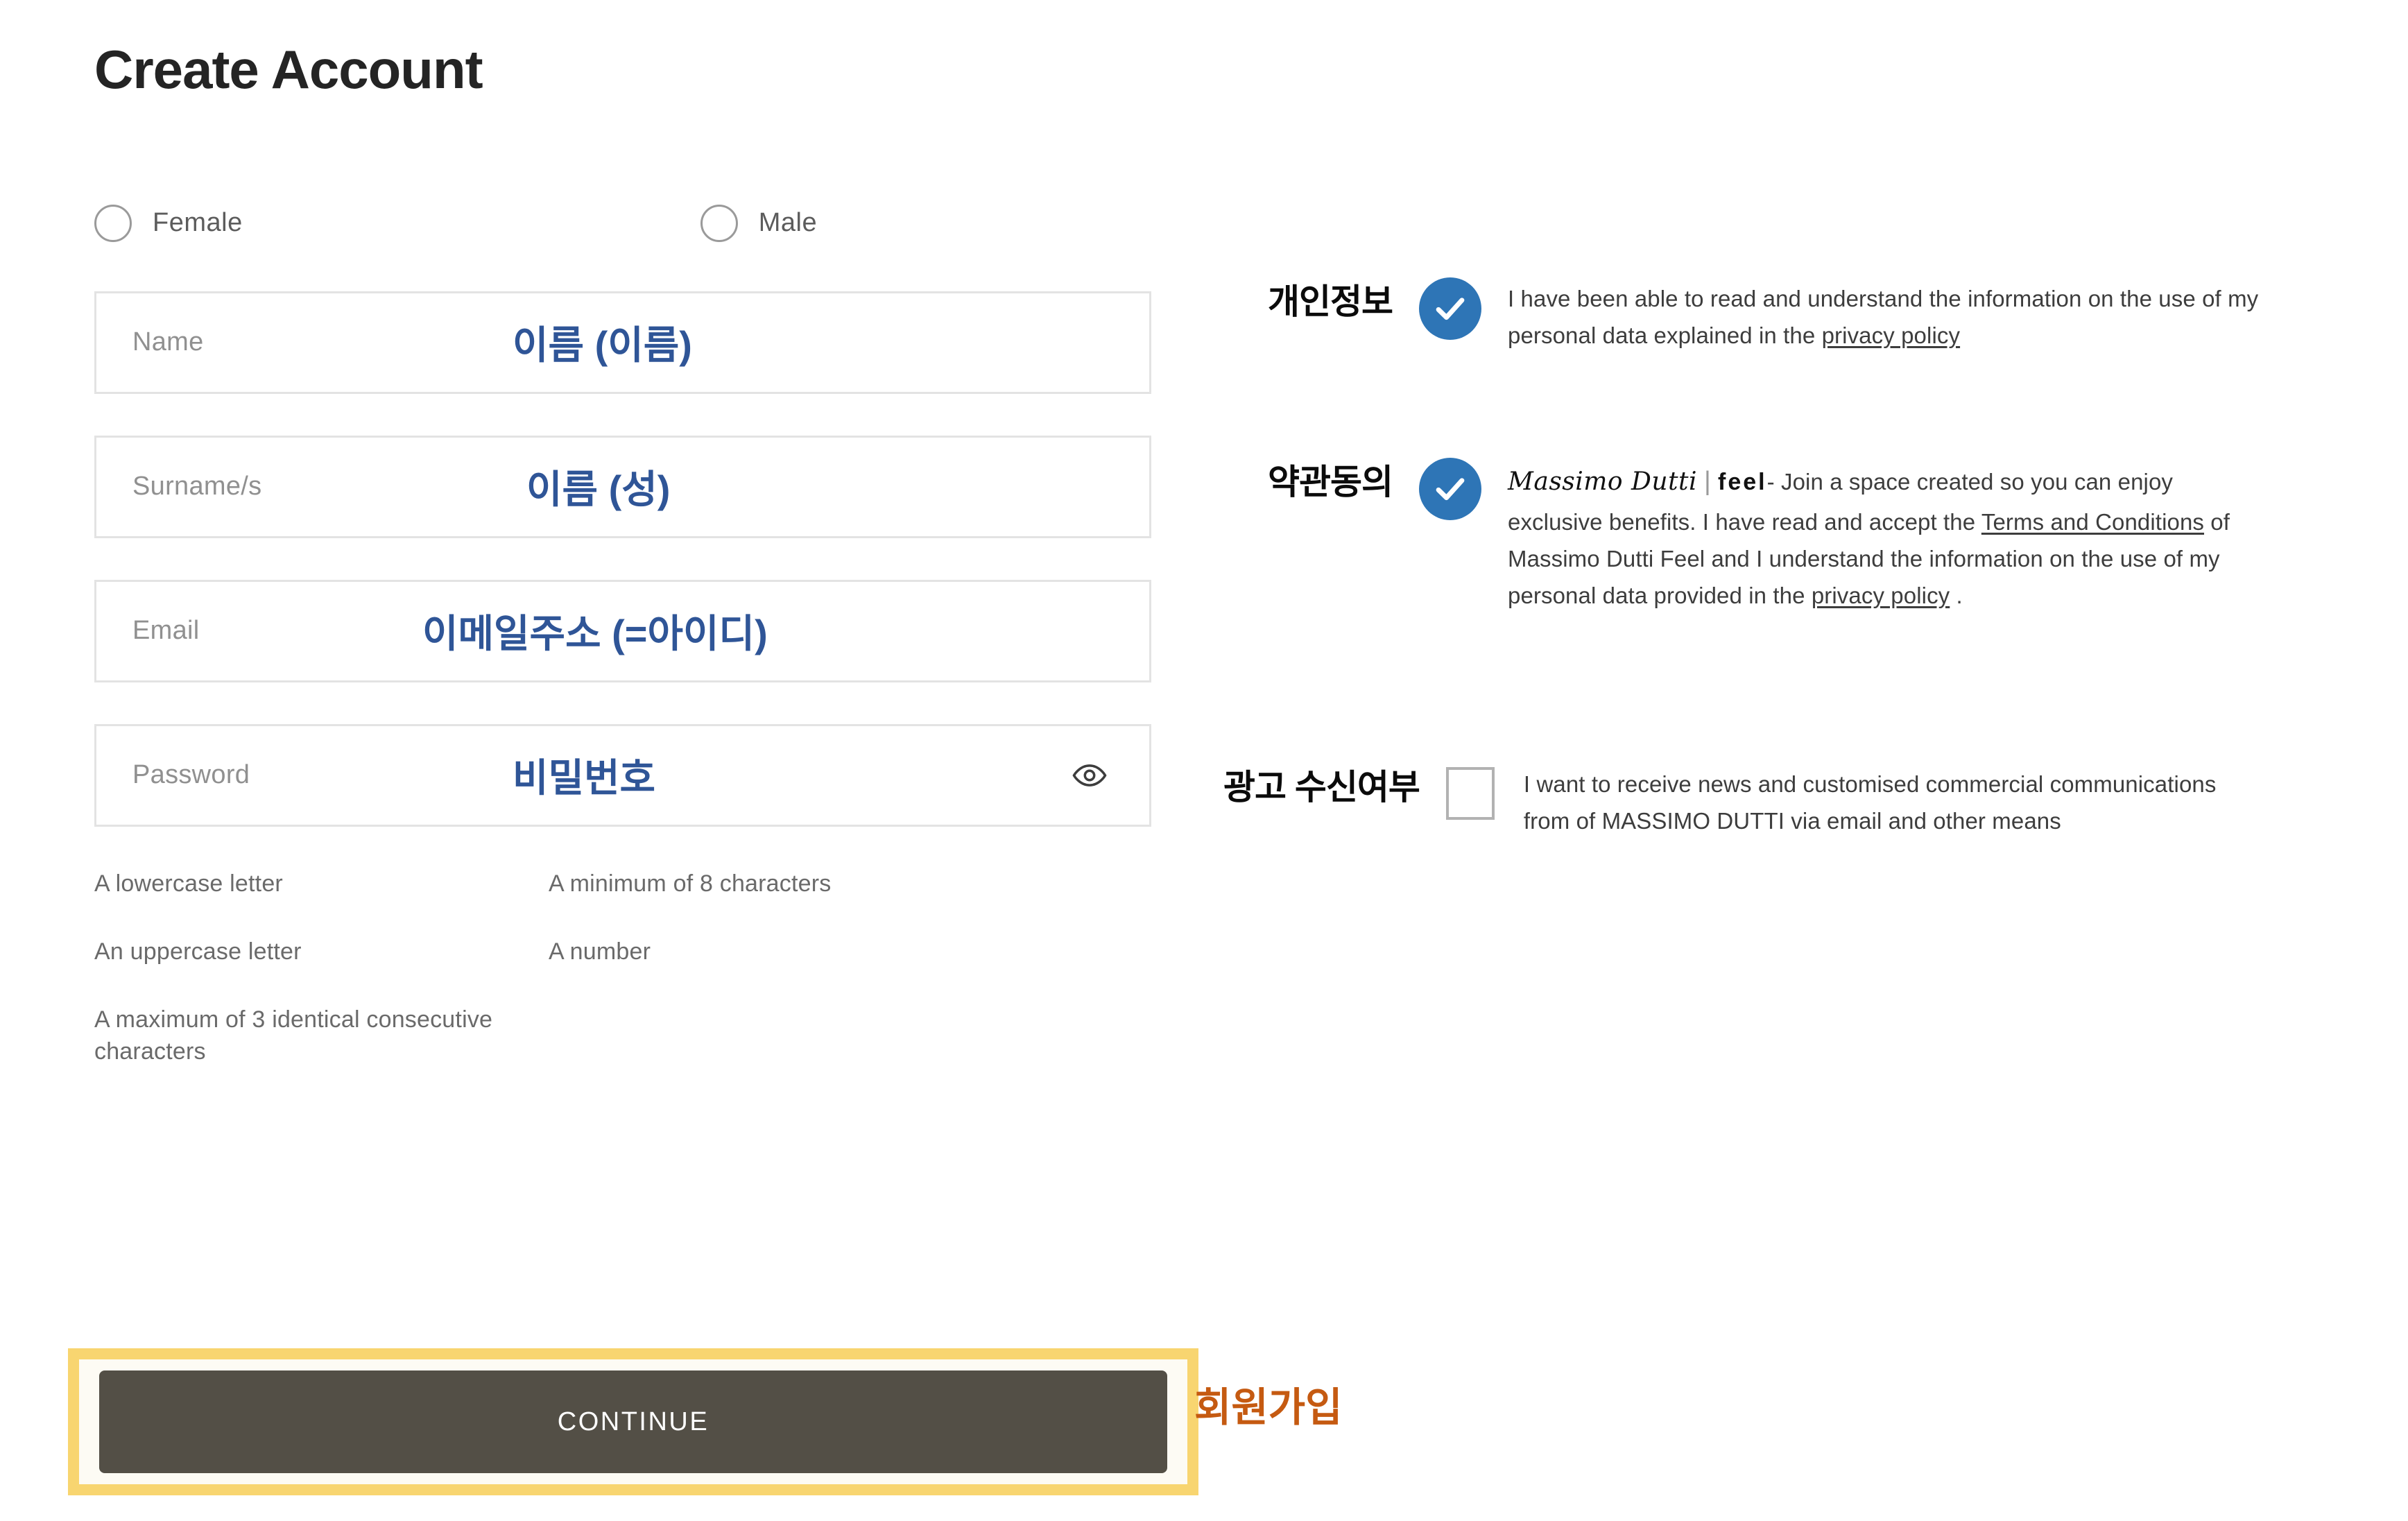  What do you see at coordinates (788, 223) in the screenshot?
I see `radio-label-male: Male` at bounding box center [788, 223].